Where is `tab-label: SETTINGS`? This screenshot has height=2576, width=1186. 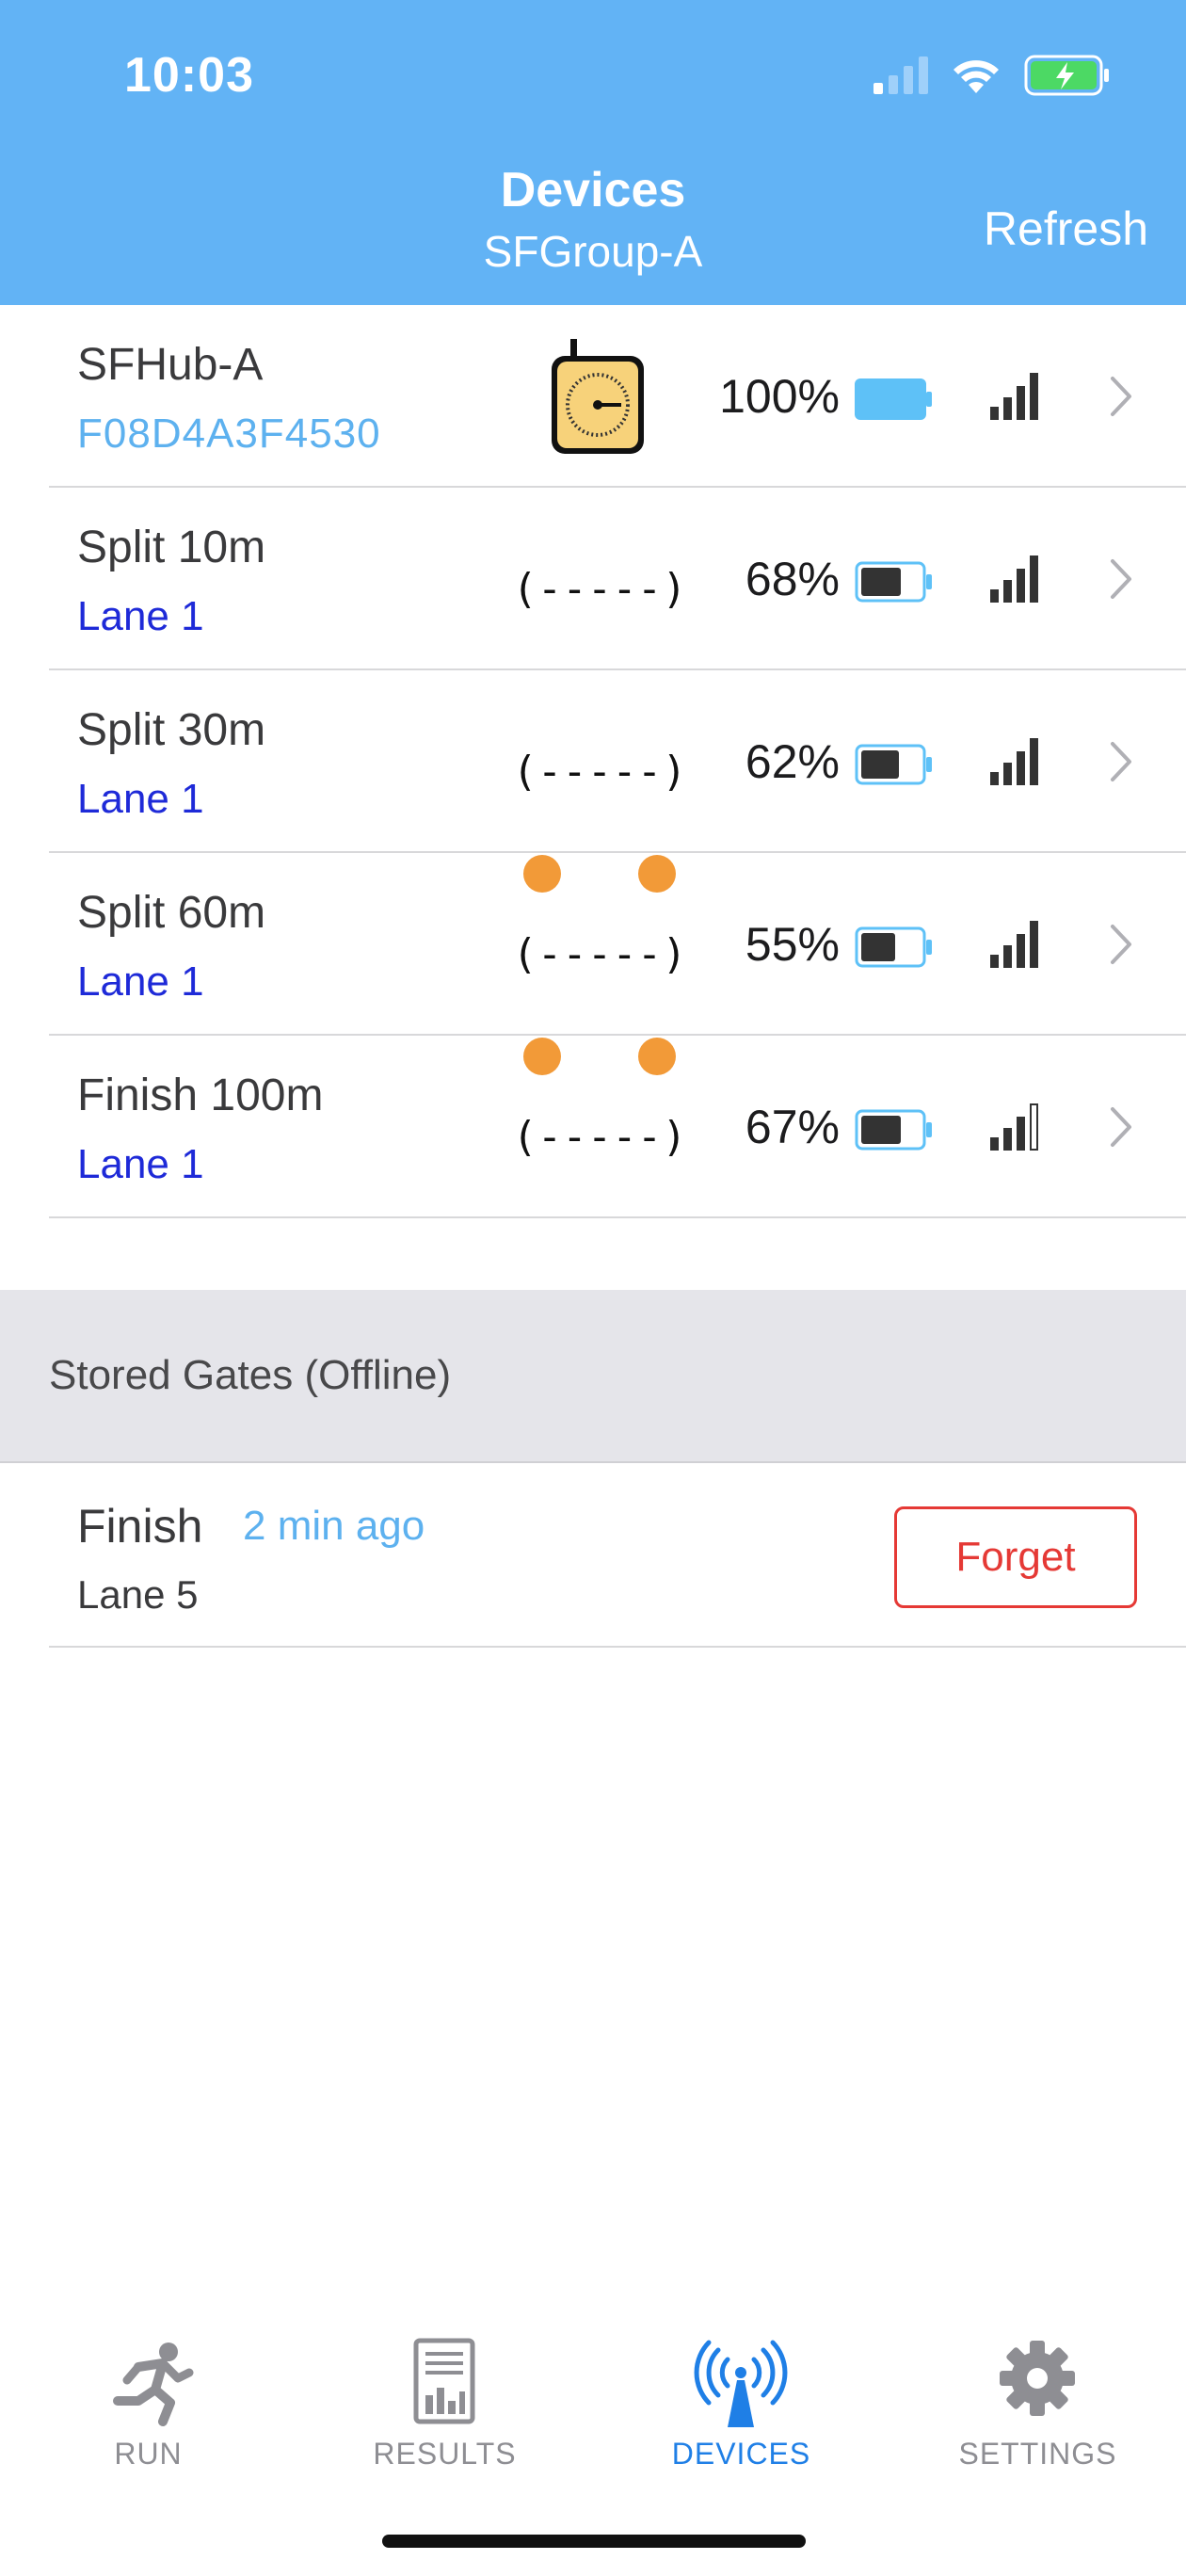
tab-label: SETTINGS is located at coordinates (1037, 2454).